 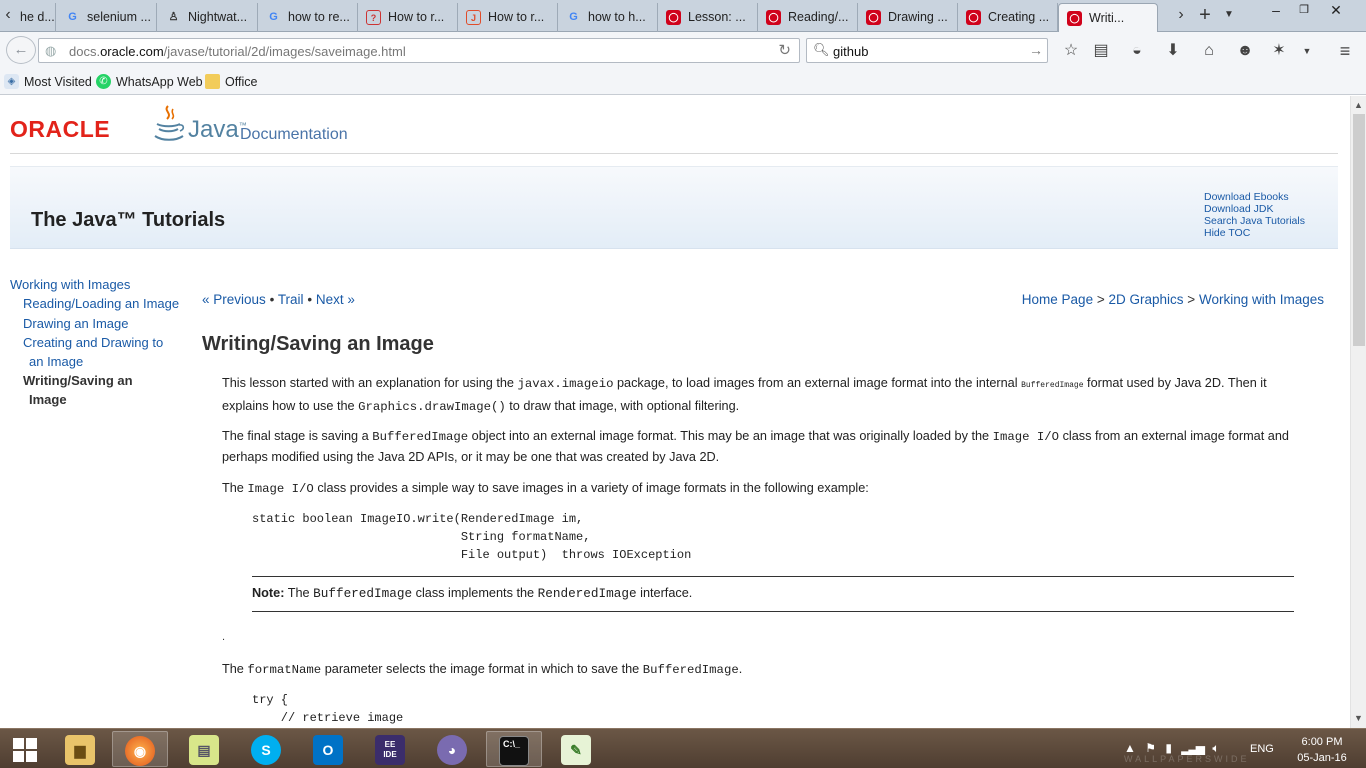 I want to click on search-tutorials-link: Search Java Tutorials, so click(x=1254, y=221).